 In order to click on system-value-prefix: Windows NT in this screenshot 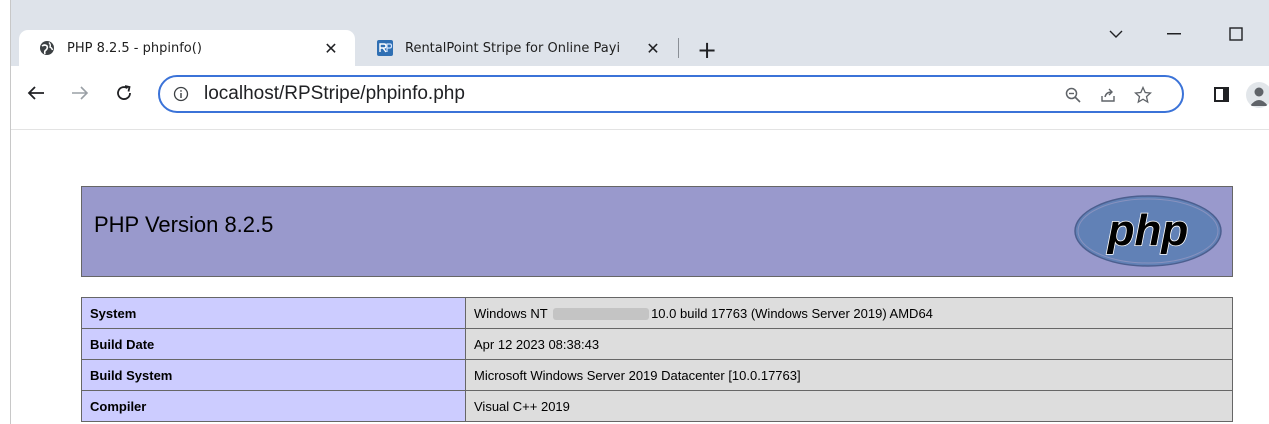, I will do `click(511, 313)`.